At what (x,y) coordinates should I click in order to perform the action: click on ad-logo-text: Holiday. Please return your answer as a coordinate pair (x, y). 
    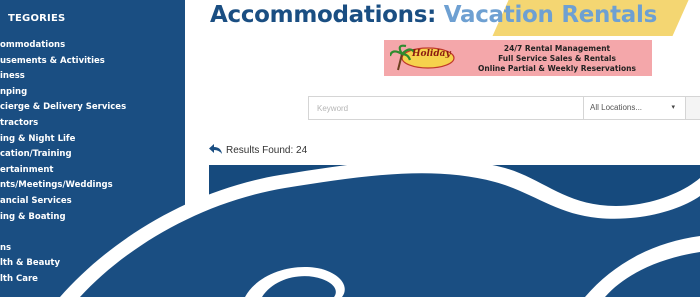
    Looking at the image, I should click on (431, 54).